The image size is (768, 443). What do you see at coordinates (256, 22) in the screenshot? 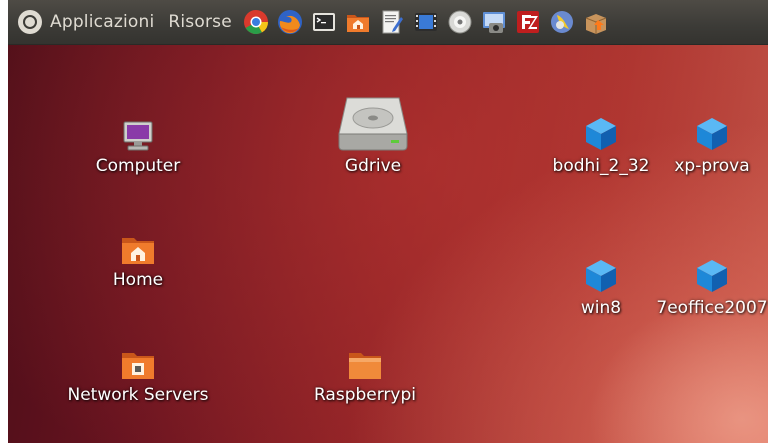
I see `chrome-icon` at bounding box center [256, 22].